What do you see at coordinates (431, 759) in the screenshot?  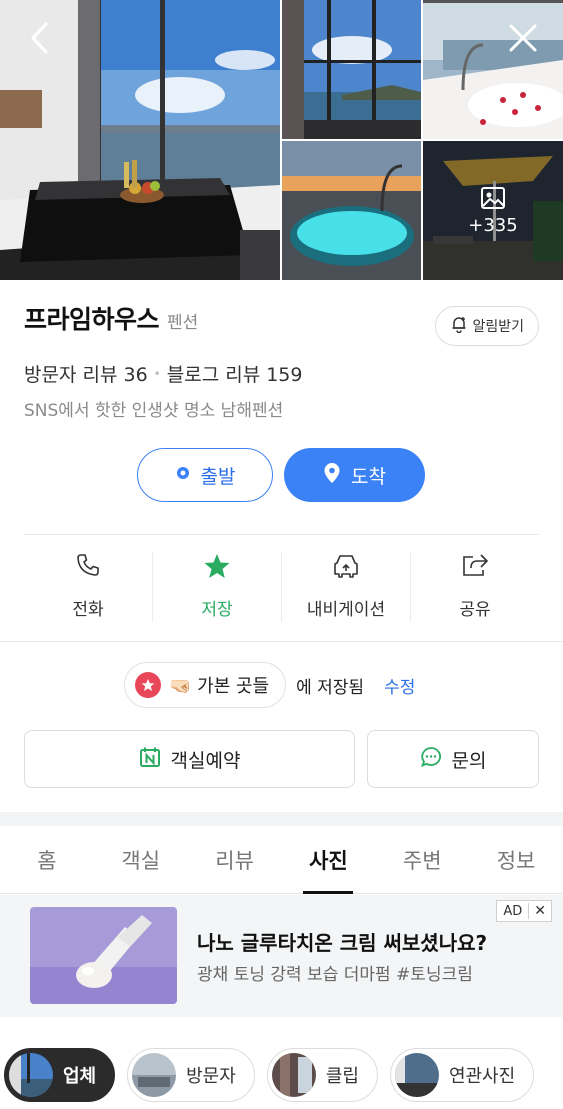 I see `chat-bubble-icon` at bounding box center [431, 759].